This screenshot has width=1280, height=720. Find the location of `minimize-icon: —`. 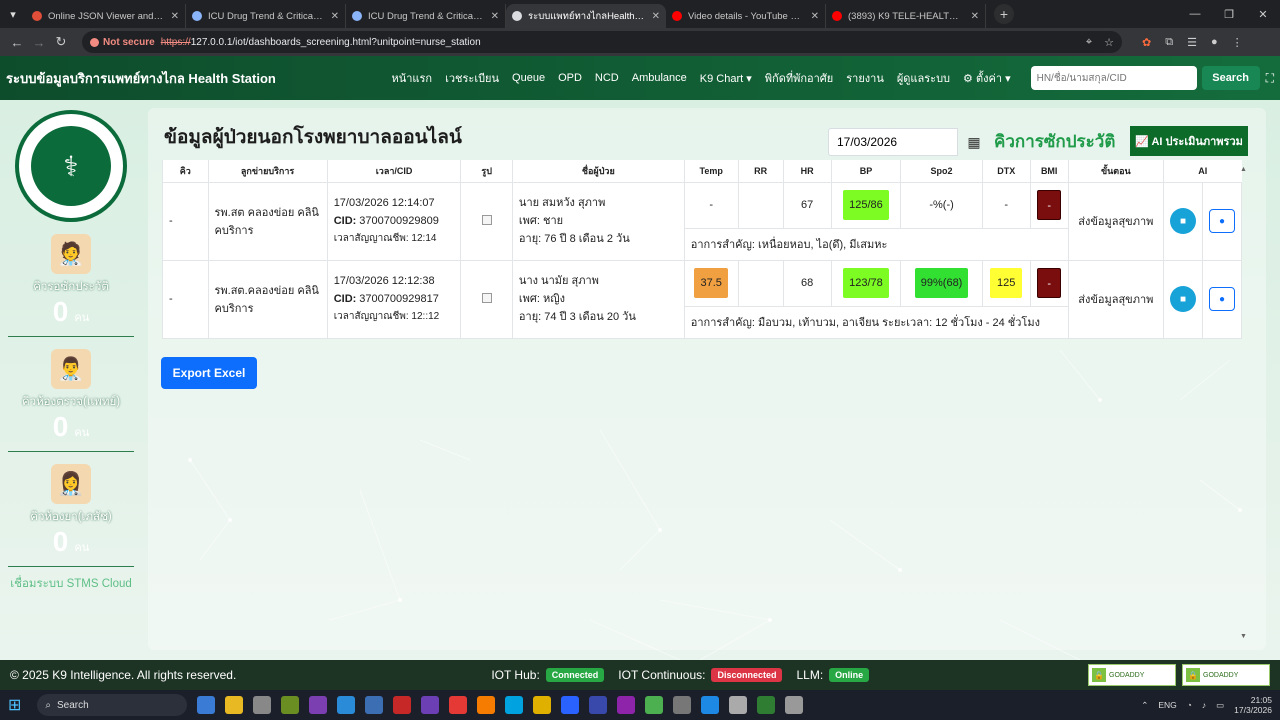

minimize-icon: — is located at coordinates (1195, 14).